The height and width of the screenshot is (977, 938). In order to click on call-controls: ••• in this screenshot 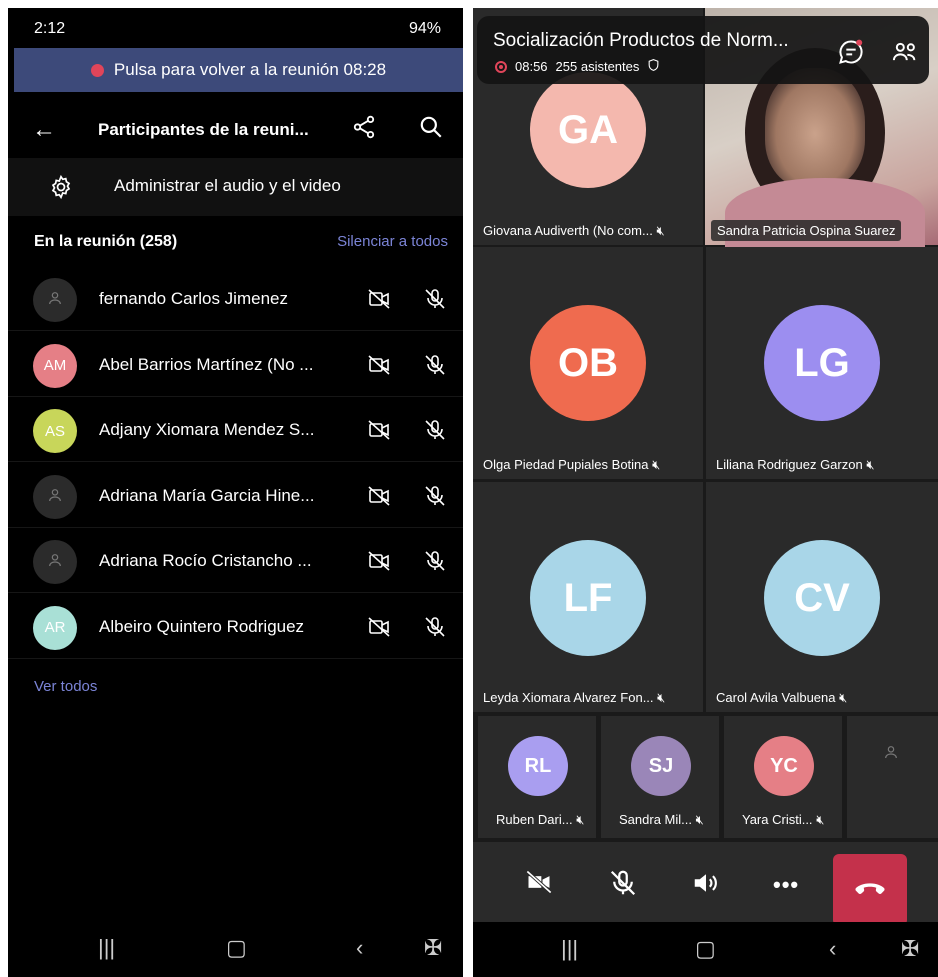, I will do `click(705, 884)`.